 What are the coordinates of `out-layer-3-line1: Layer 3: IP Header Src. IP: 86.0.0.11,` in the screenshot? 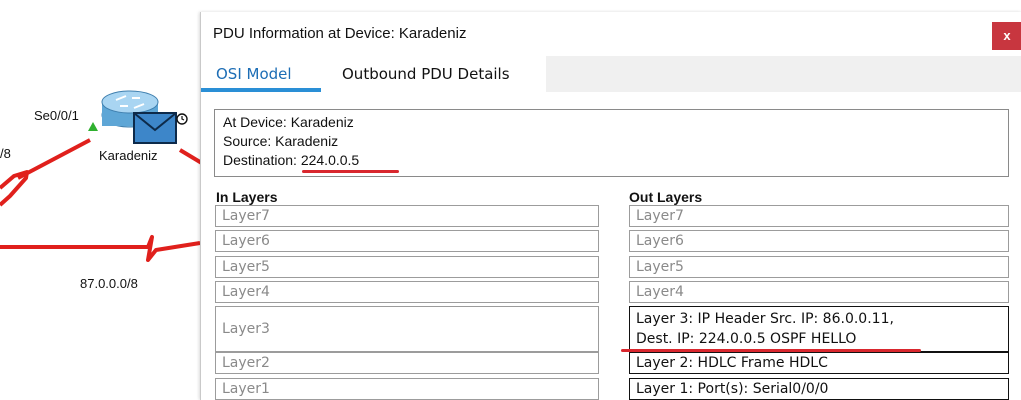 It's located at (765, 319).